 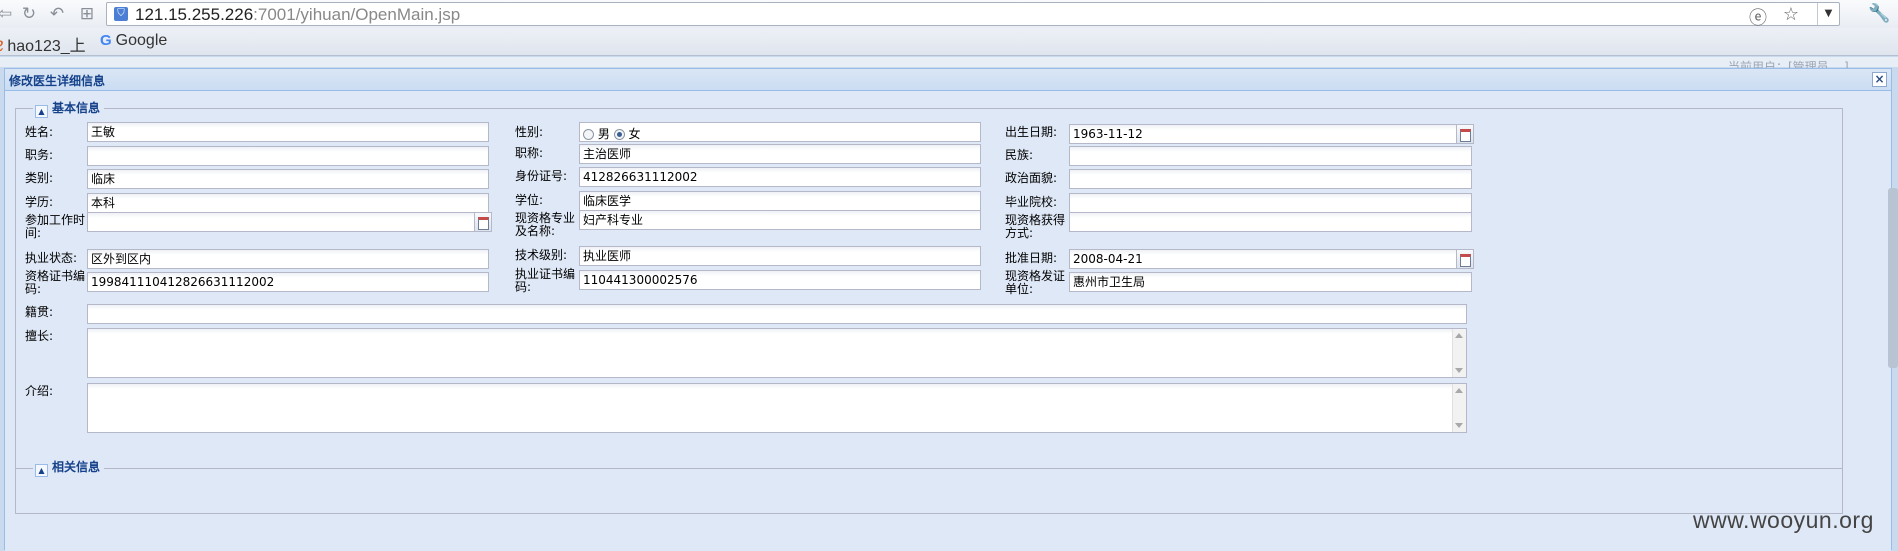 What do you see at coordinates (777, 314) in the screenshot?
I see `native-place-field` at bounding box center [777, 314].